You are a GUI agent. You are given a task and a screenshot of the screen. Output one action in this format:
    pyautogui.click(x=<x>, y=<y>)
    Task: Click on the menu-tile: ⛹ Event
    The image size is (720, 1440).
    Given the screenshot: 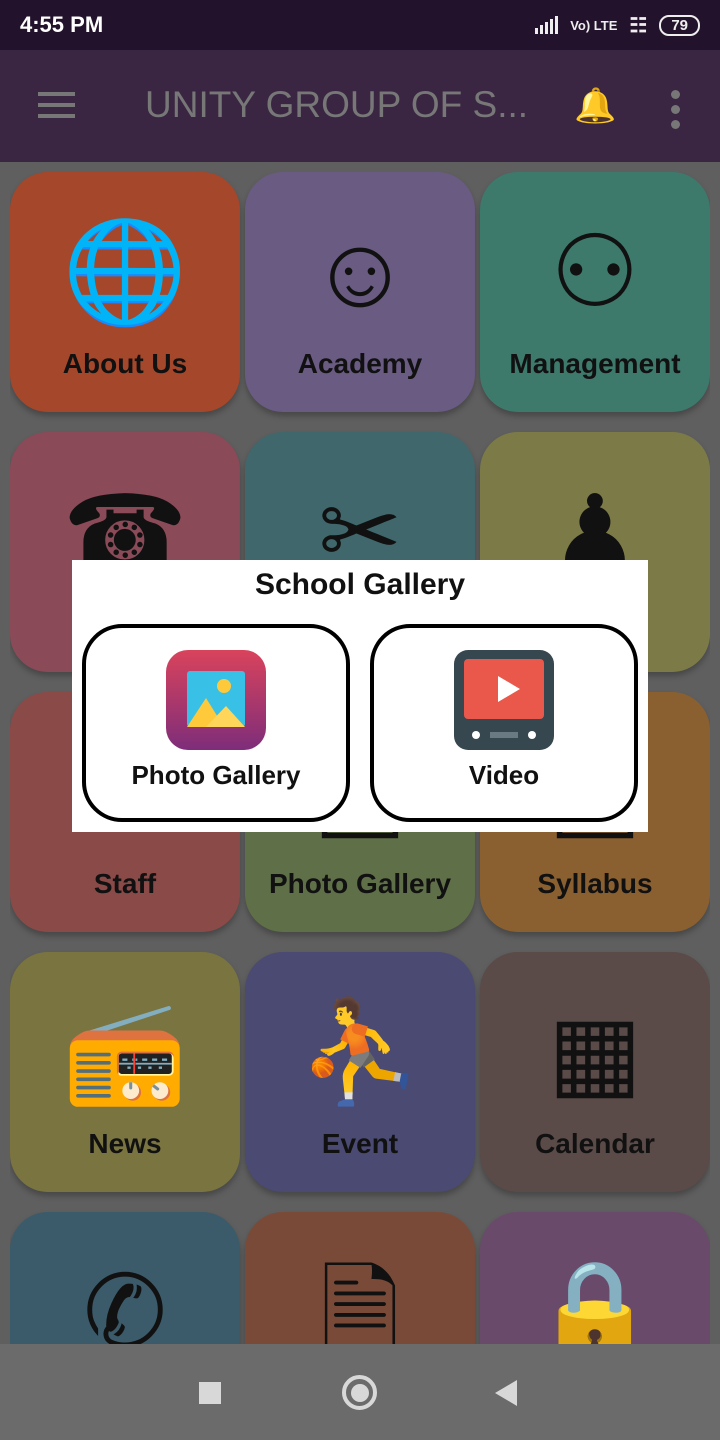 What is the action you would take?
    pyautogui.click(x=360, y=1072)
    